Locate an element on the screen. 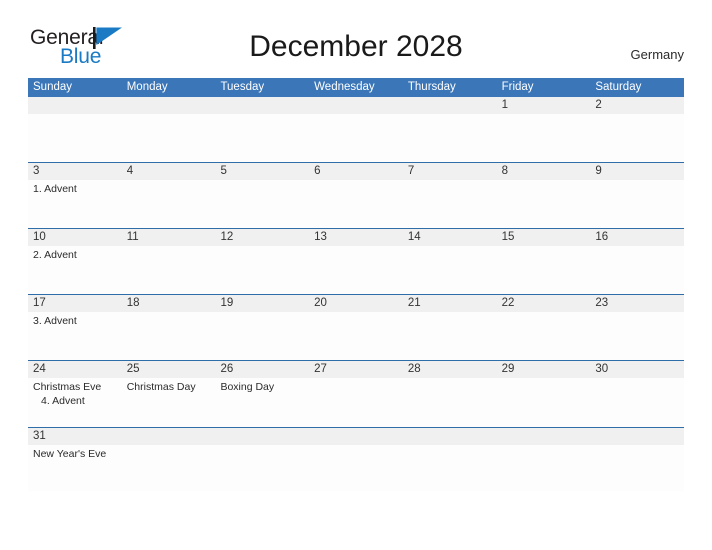 The height and width of the screenshot is (550, 712). day-number-1: 1 is located at coordinates (544, 105).